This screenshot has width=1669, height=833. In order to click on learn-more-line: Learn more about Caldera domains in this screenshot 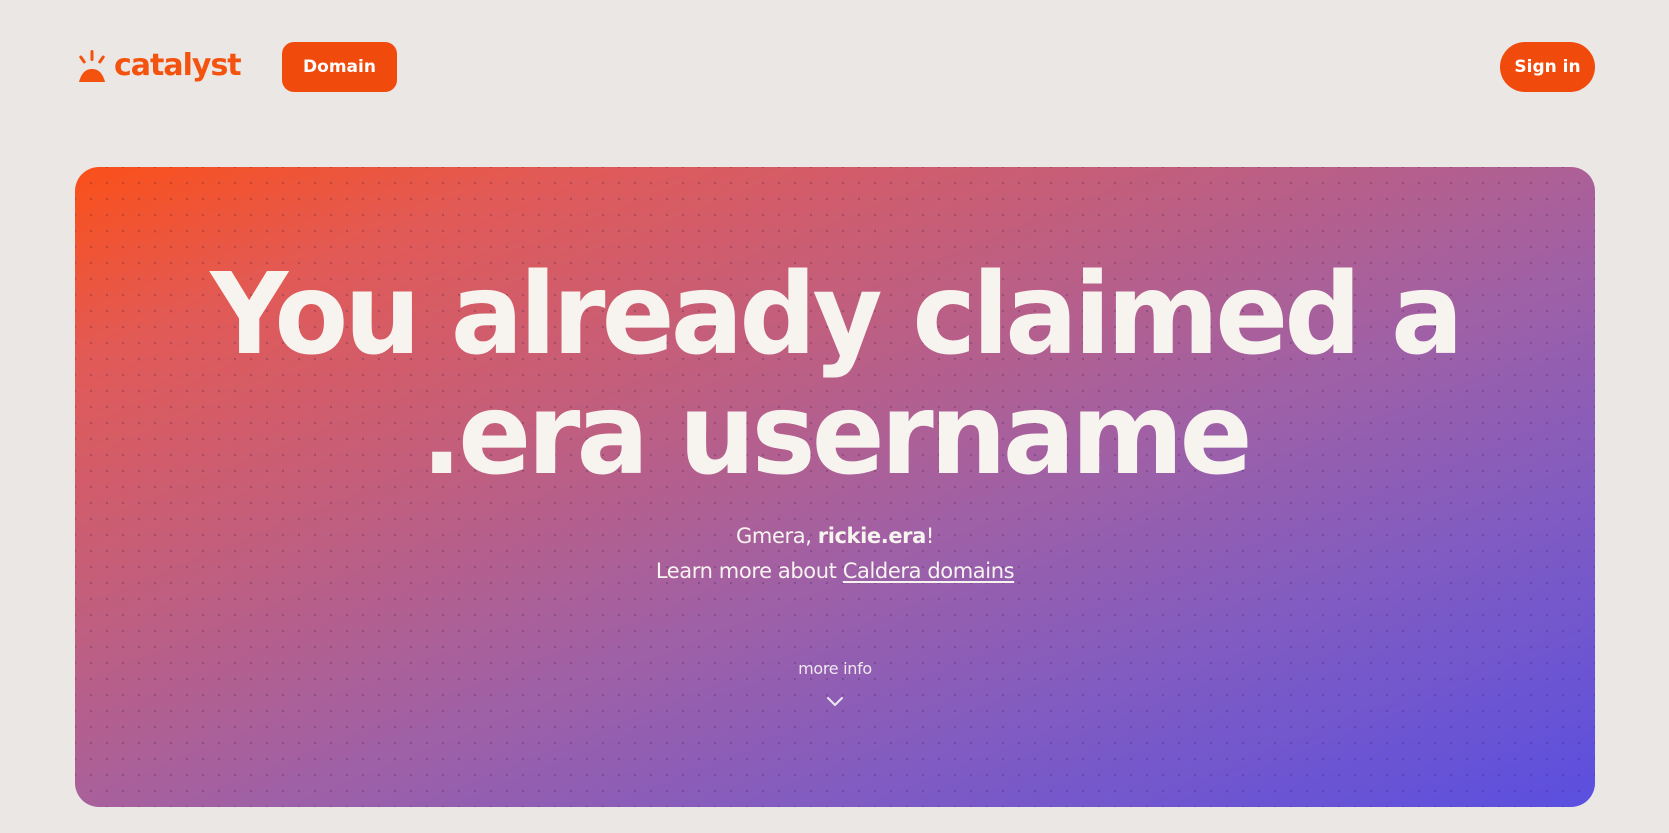, I will do `click(835, 571)`.